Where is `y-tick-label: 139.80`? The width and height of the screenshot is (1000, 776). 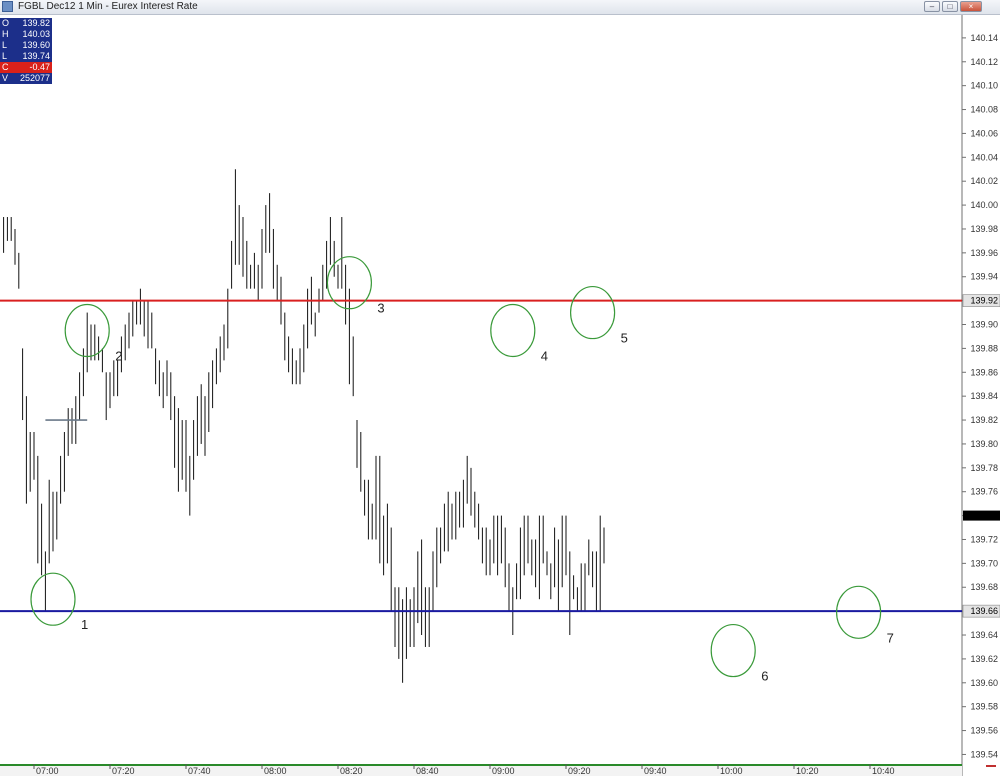 y-tick-label: 139.80 is located at coordinates (984, 444).